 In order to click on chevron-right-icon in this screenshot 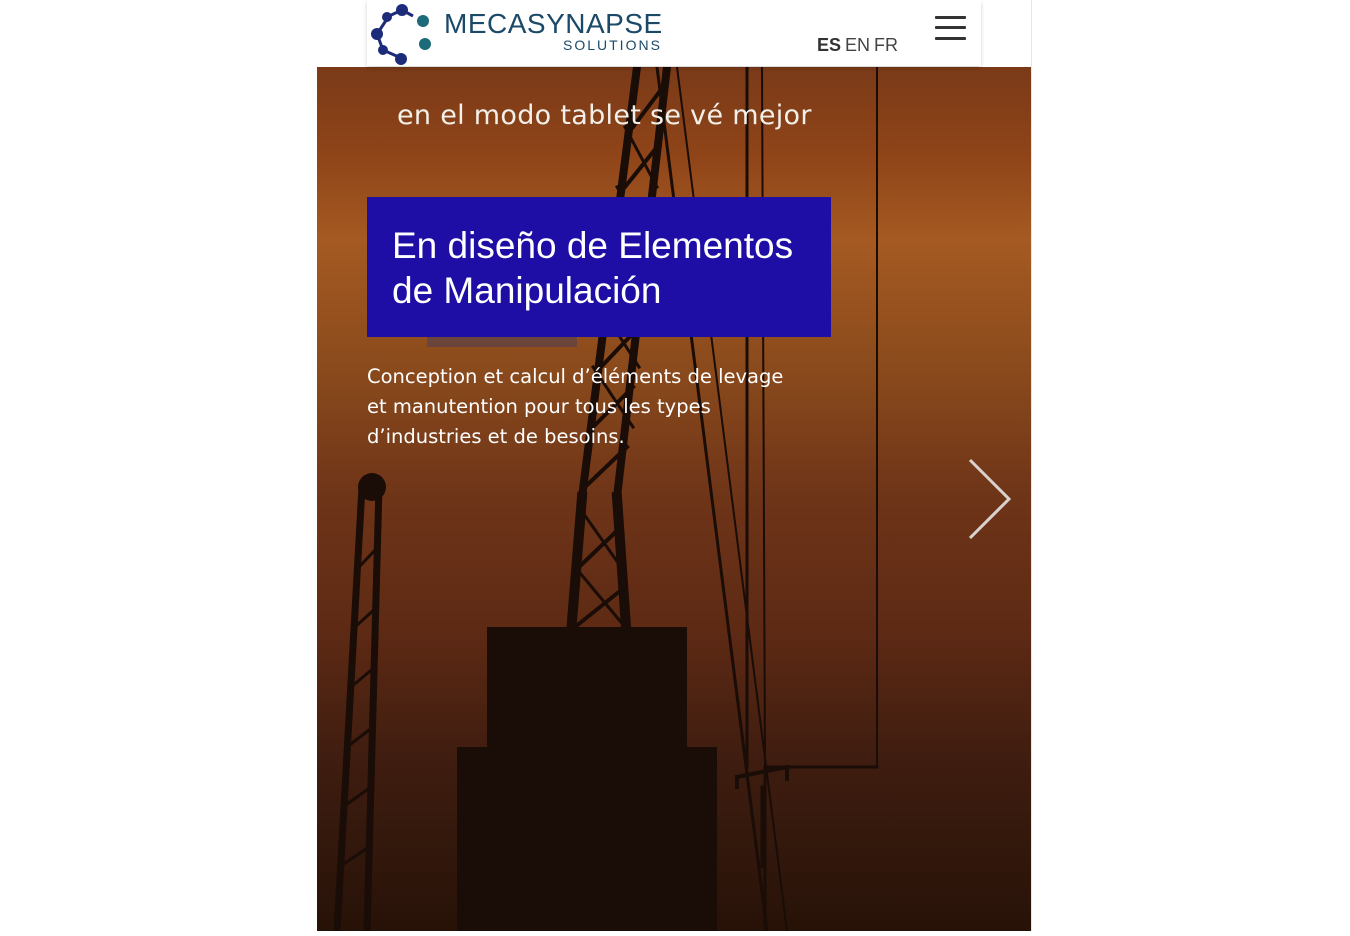, I will do `click(990, 499)`.